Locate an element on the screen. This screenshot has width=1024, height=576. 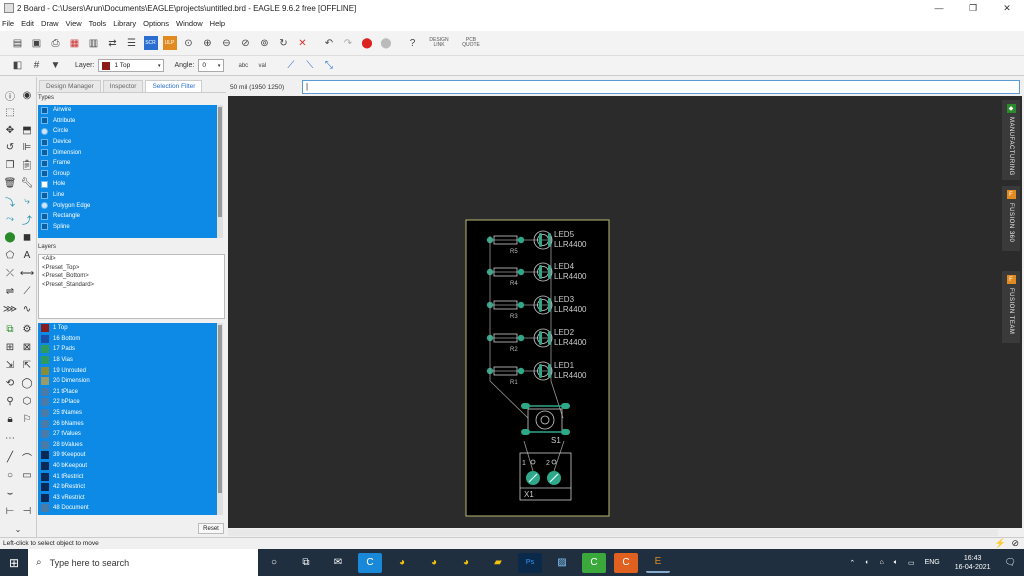
notification-icon: 🗨︎ is located at coordinates (1010, 562).